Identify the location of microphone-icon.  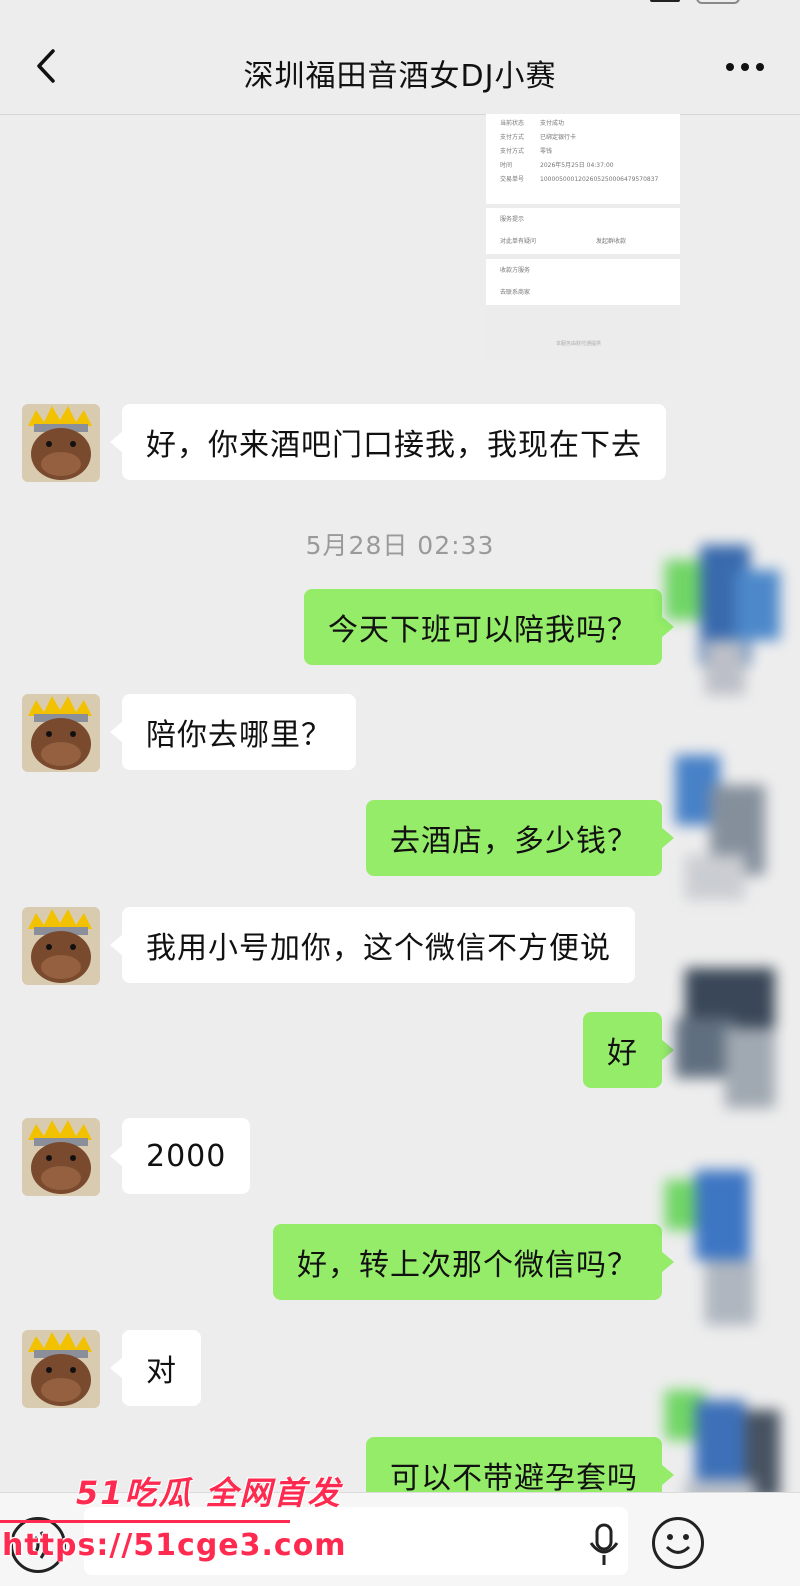
(604, 1545).